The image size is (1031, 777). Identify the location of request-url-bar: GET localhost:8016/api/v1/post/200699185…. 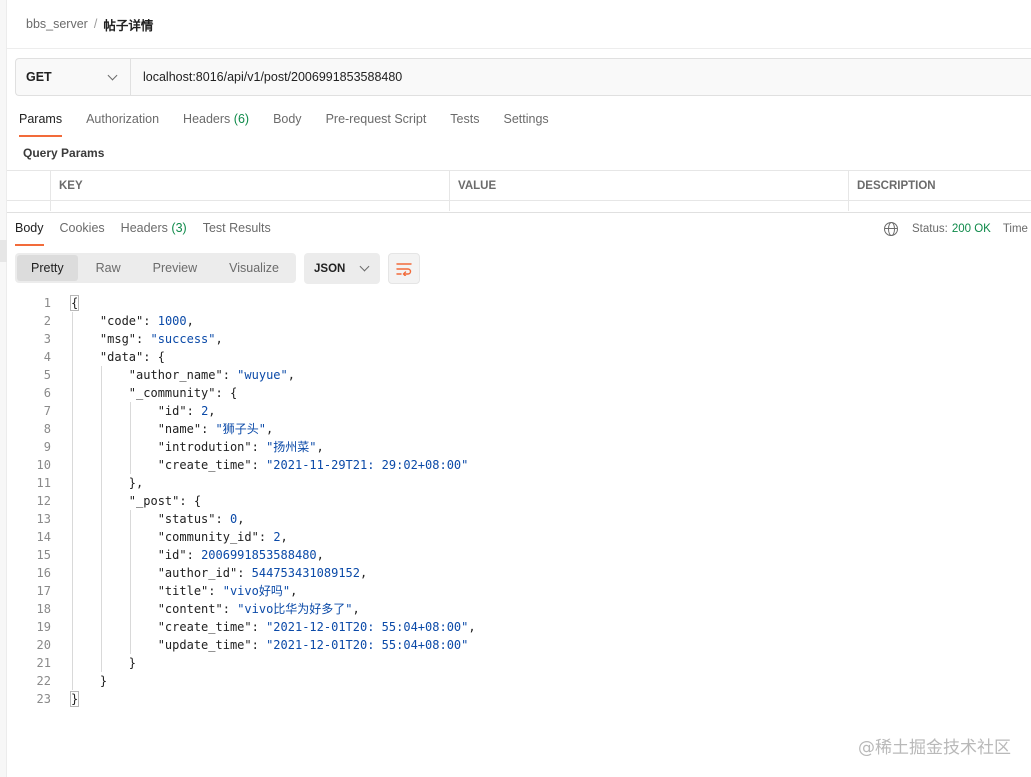
(523, 77).